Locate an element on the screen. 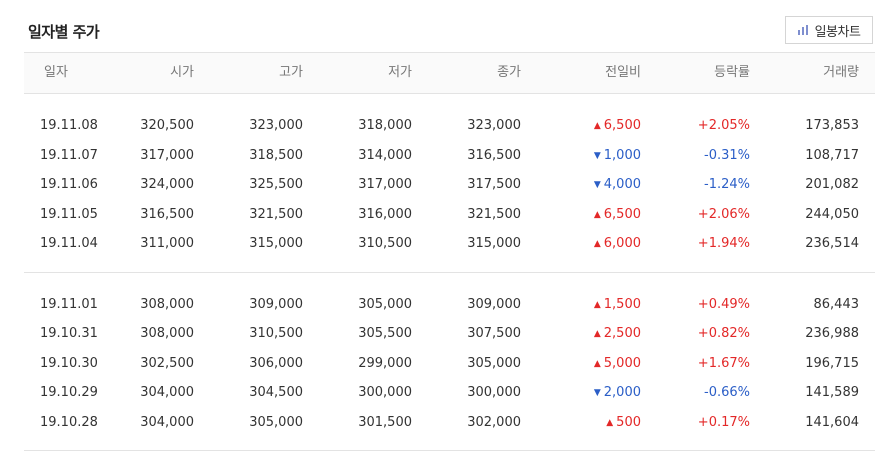 This screenshot has width=884, height=452. cell-change: ▼ 1,000 is located at coordinates (617, 157).